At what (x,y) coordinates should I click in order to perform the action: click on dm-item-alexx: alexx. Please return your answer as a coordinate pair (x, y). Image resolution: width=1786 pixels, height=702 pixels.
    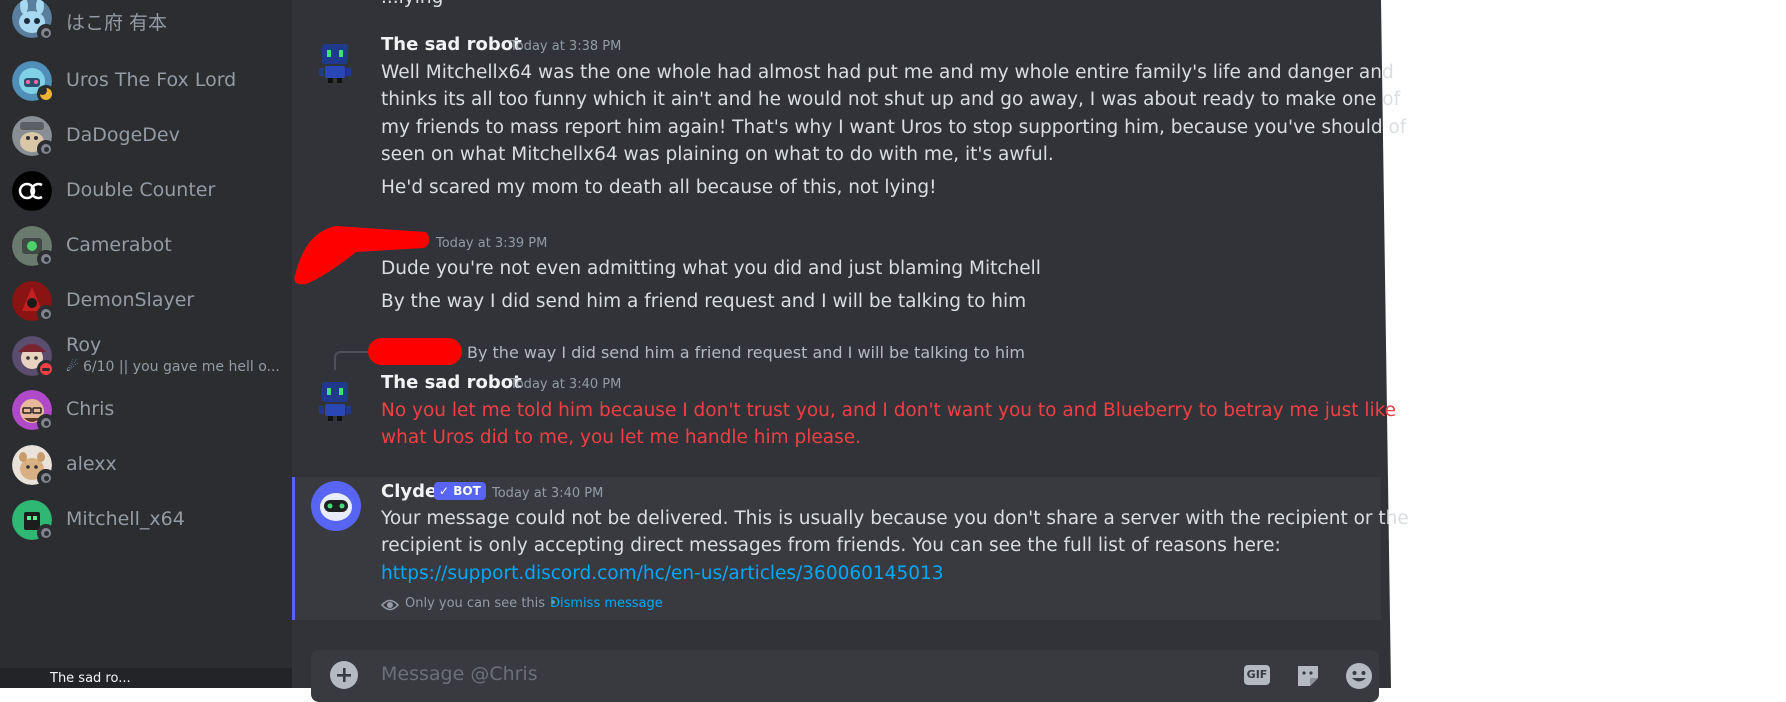
    Looking at the image, I should click on (146, 465).